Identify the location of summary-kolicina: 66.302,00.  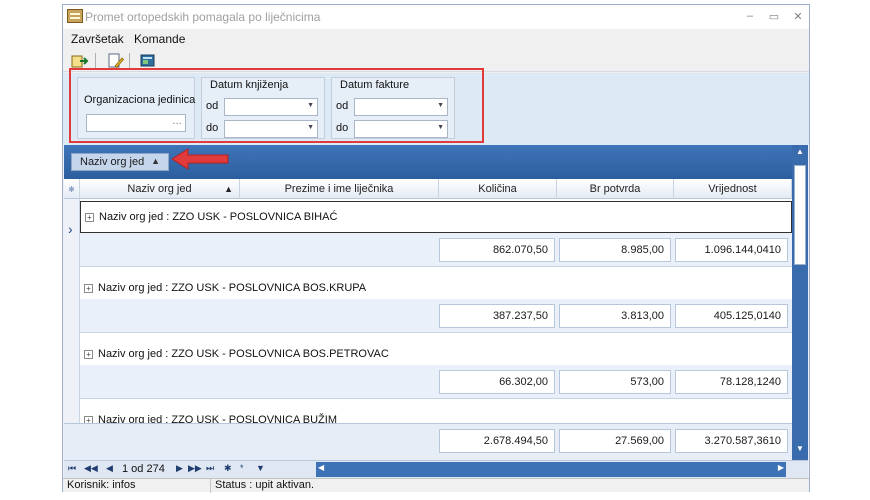
(497, 382).